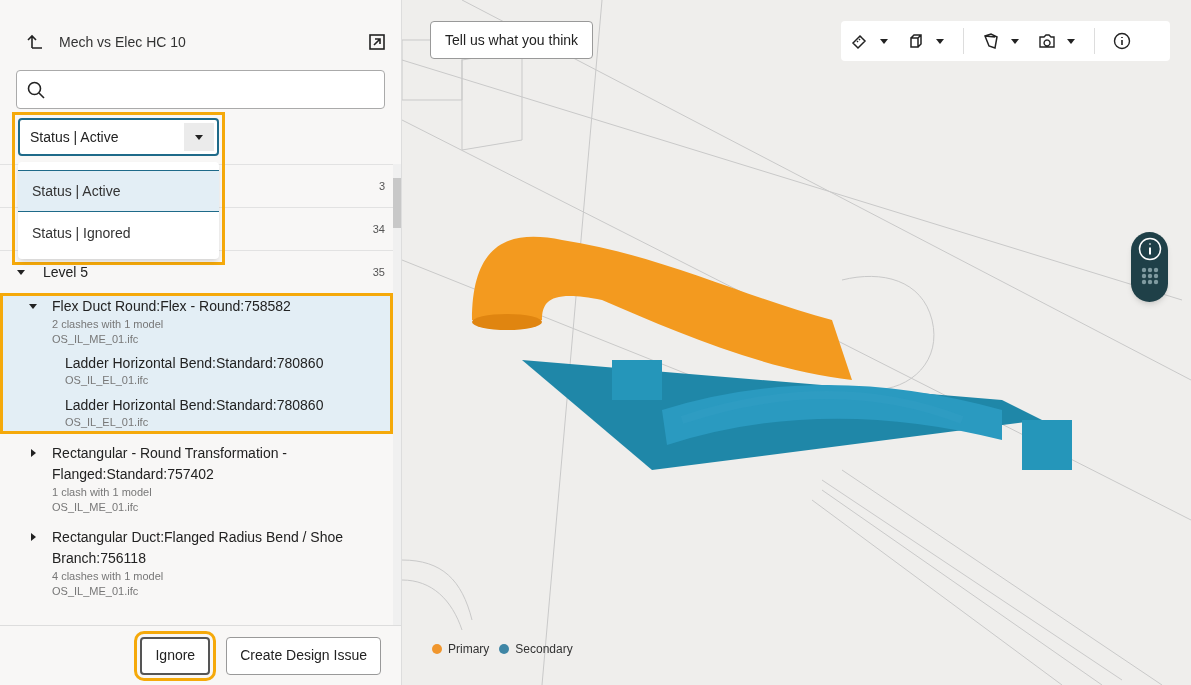 Image resolution: width=1191 pixels, height=685 pixels. Describe the element at coordinates (171, 306) in the screenshot. I see `item-title: Flex Duct Round:Flex - Round:758582` at that location.